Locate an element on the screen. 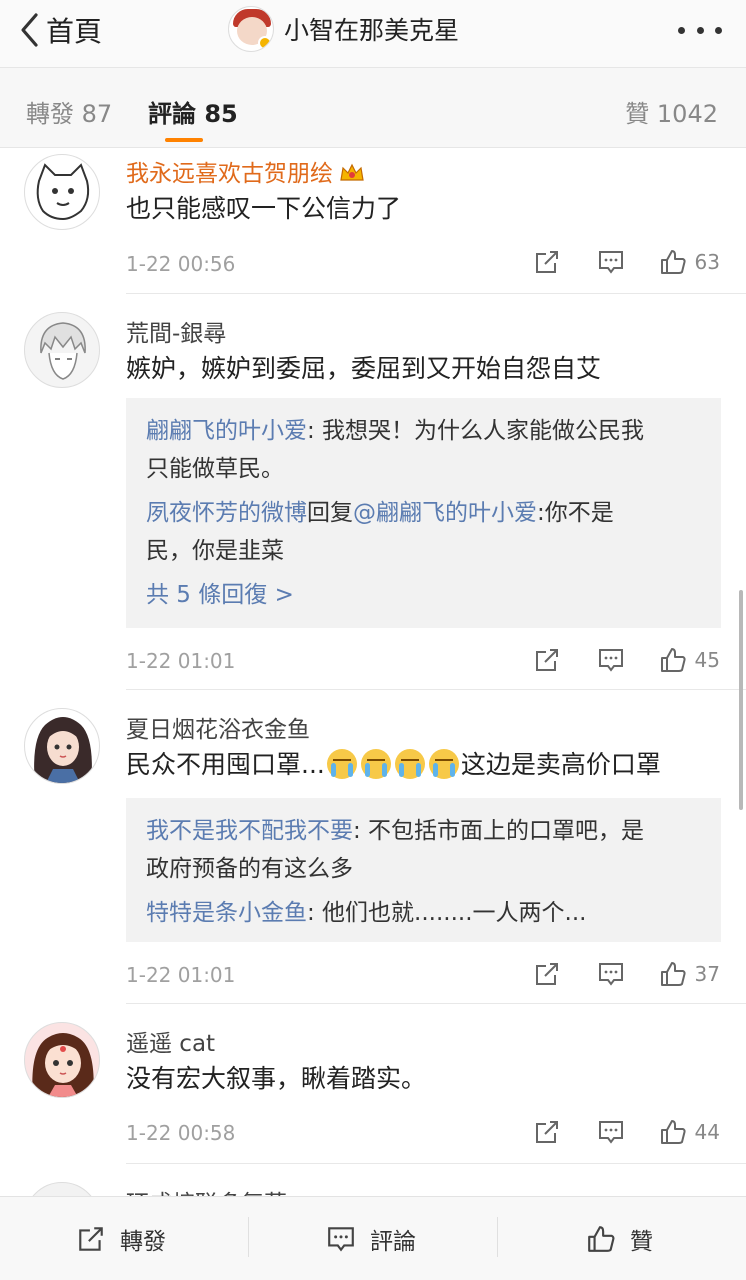  like-button: 44 is located at coordinates (689, 1132).